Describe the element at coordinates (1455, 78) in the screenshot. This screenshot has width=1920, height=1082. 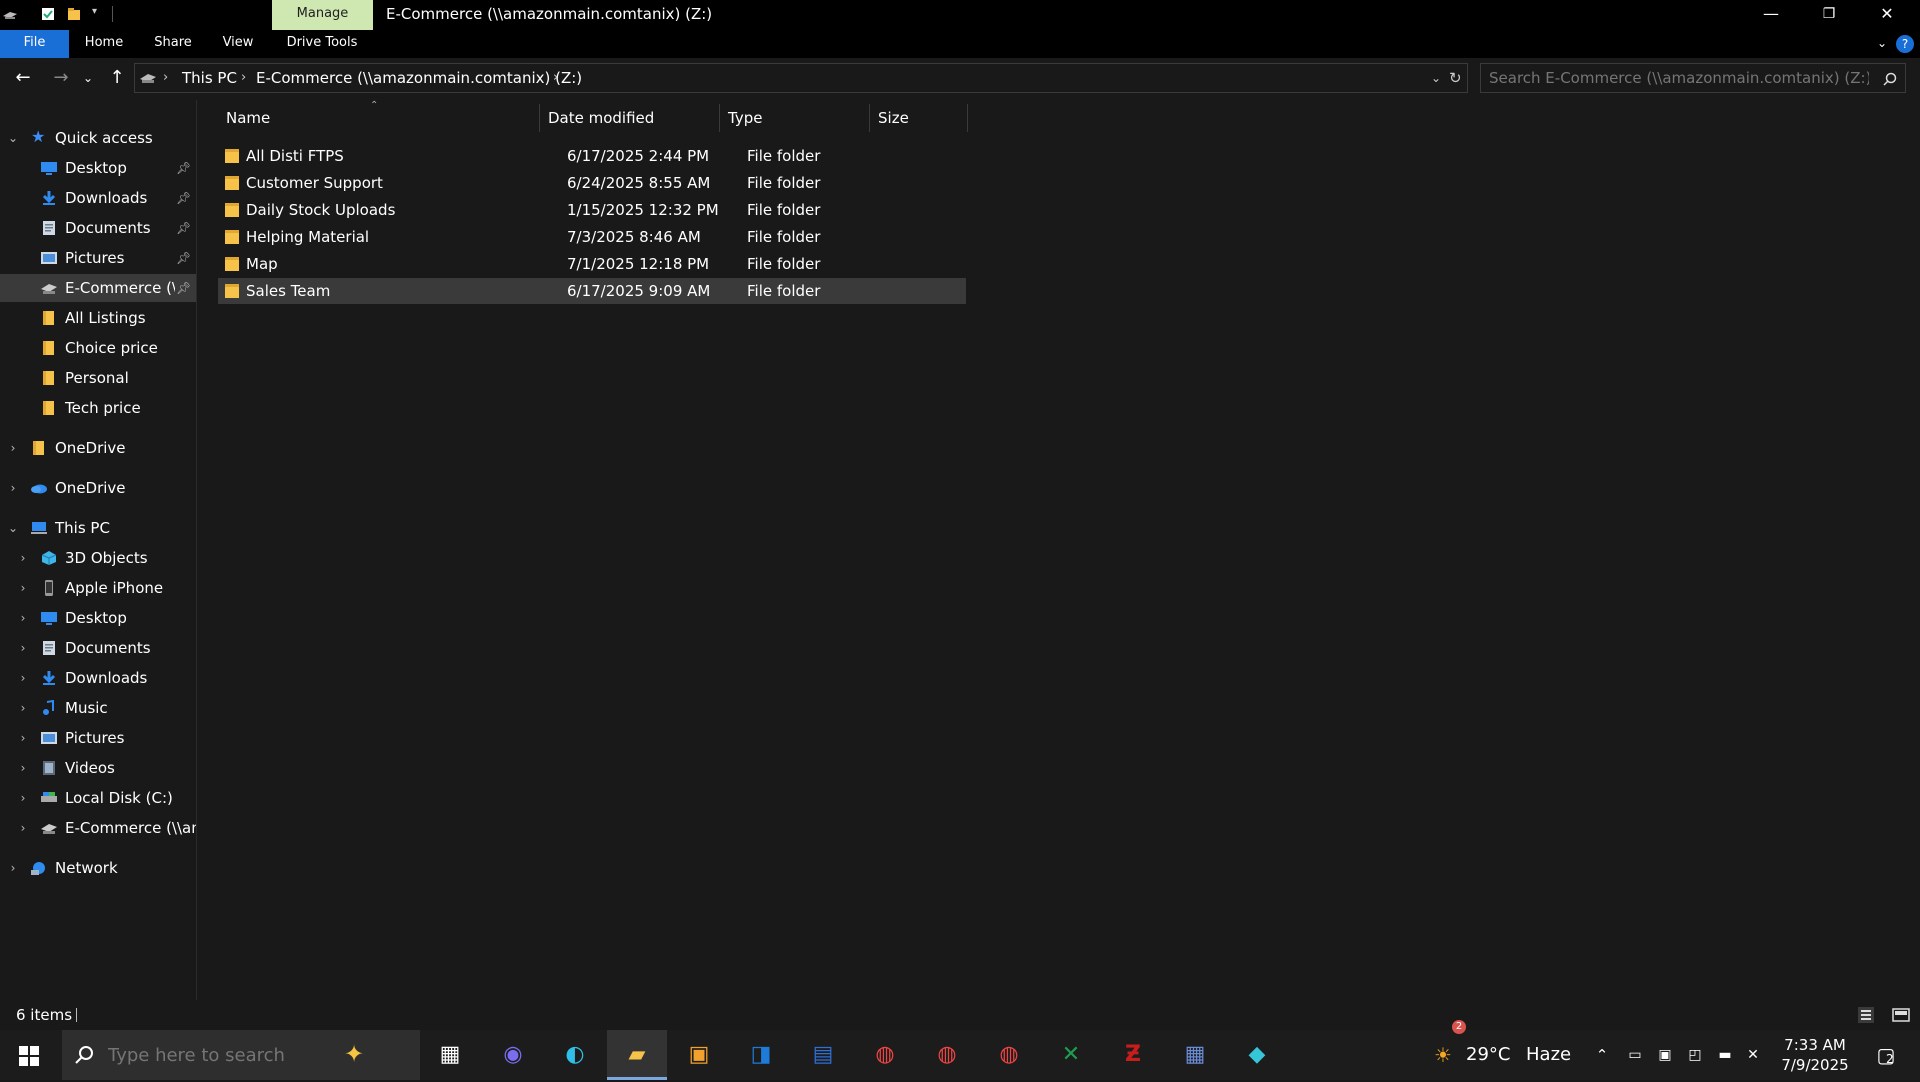
I see `refresh-icon: ↻` at that location.